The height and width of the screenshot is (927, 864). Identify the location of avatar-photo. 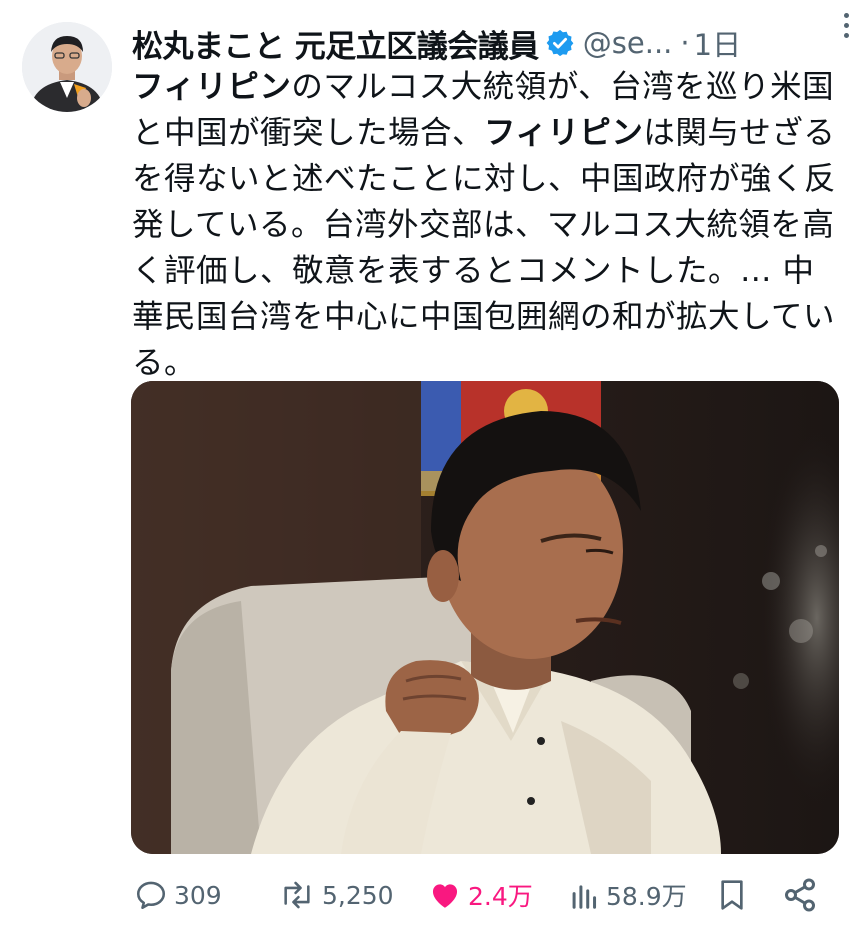
(67, 67).